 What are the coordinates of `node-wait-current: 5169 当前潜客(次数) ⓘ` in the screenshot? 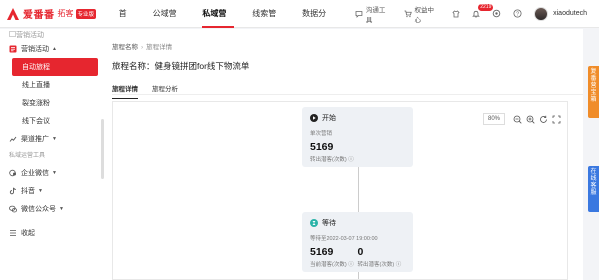 It's located at (334, 255).